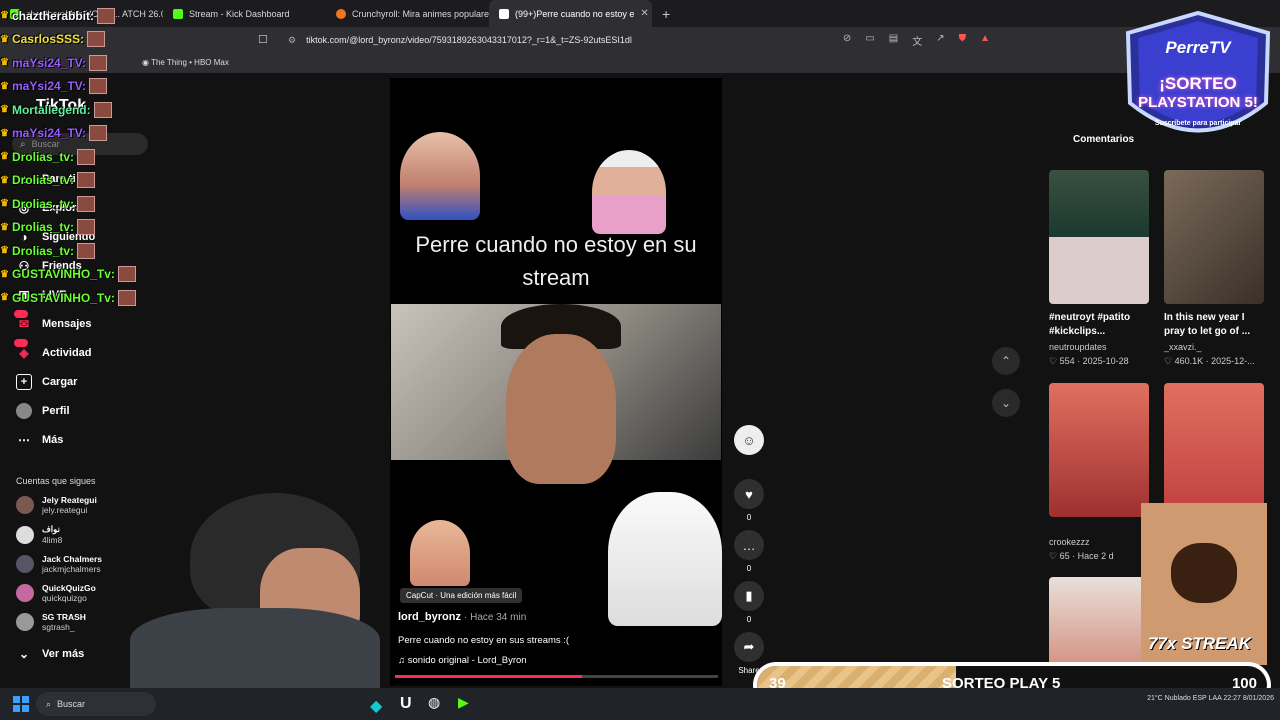 The image size is (1280, 720). Describe the element at coordinates (575, 13) in the screenshot. I see `tab-label: (99+)Perre cuando no estoy e` at that location.